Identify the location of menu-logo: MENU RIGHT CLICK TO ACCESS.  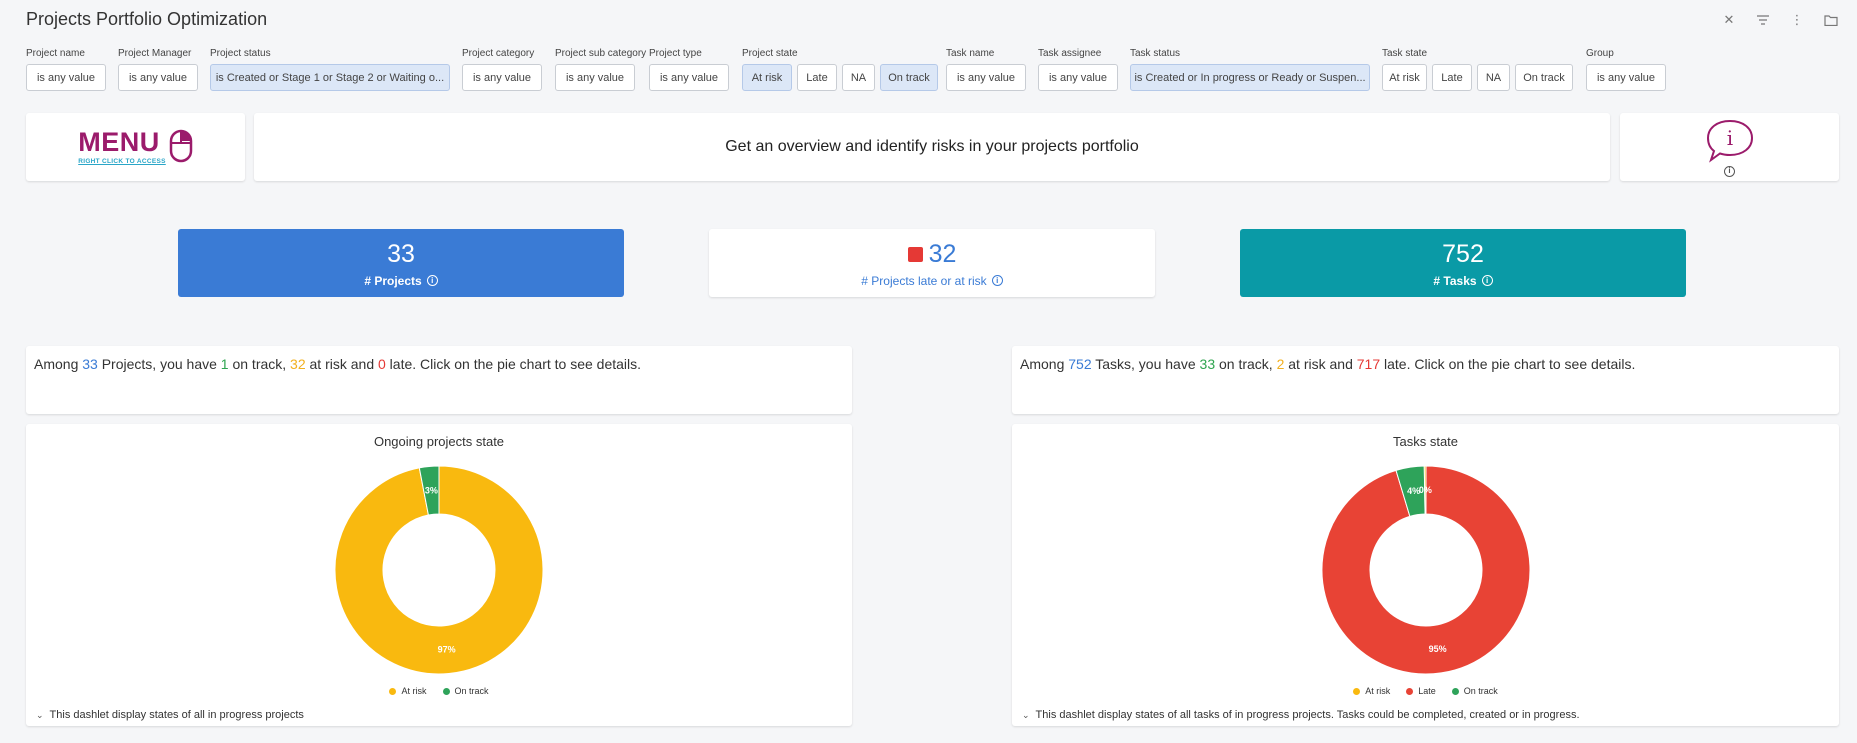
(135, 147).